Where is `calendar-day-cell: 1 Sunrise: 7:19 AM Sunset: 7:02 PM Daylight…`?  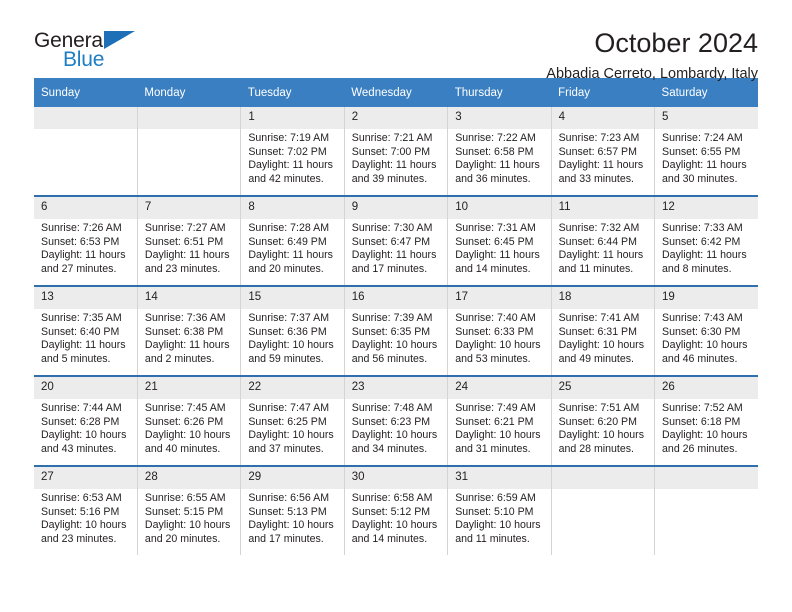 calendar-day-cell: 1 Sunrise: 7:19 AM Sunset: 7:02 PM Daylight… is located at coordinates (292, 151).